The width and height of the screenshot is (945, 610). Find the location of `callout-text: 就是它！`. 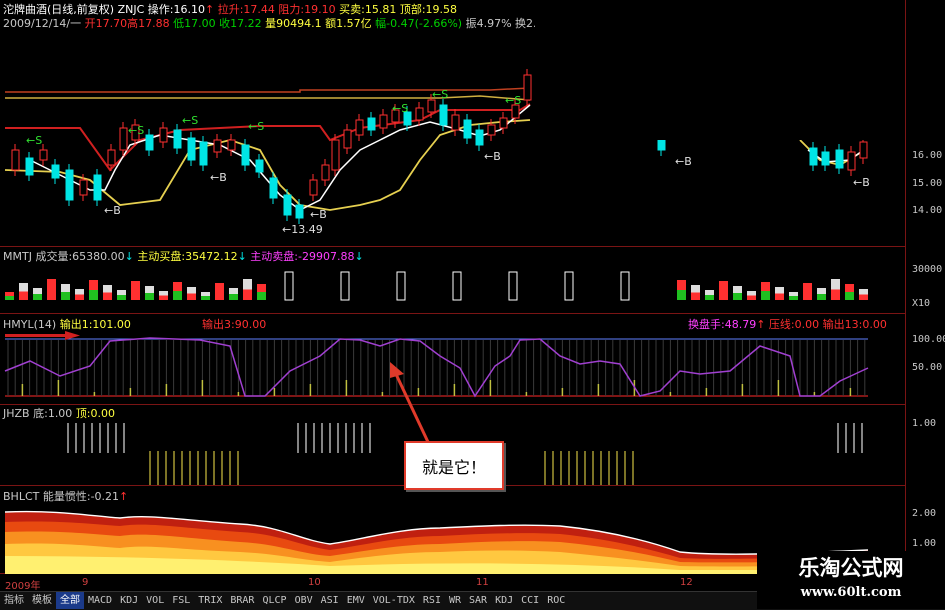

callout-text: 就是它！ is located at coordinates (453, 467).